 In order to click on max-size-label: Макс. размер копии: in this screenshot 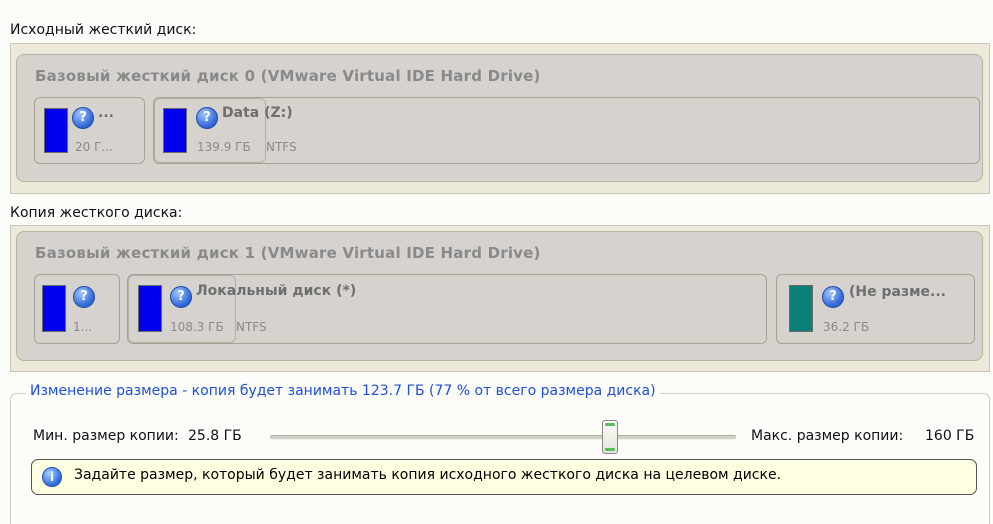, I will do `click(827, 436)`.